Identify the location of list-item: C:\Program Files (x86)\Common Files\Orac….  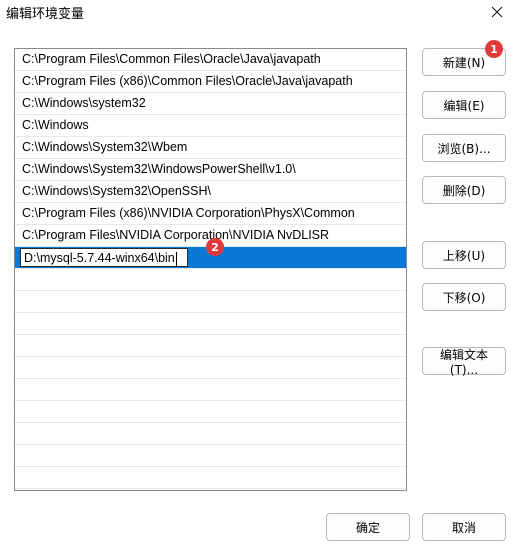
(210, 82).